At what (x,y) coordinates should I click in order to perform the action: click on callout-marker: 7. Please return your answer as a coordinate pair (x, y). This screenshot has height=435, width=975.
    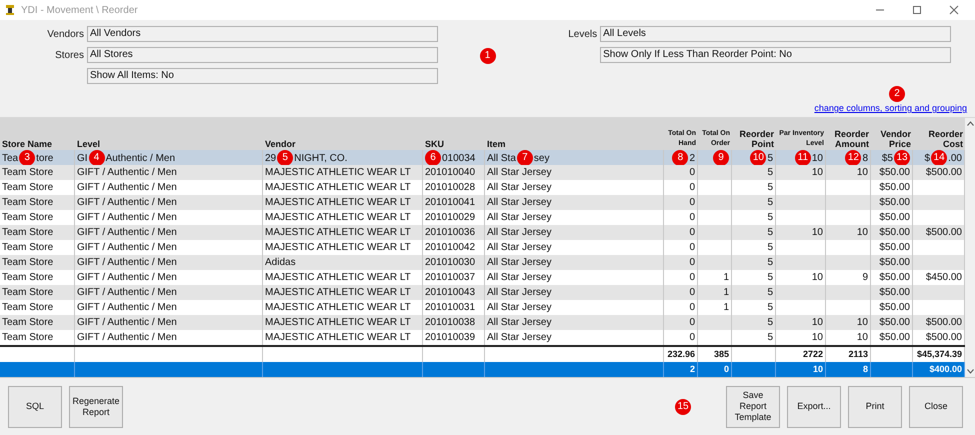
    Looking at the image, I should click on (524, 158).